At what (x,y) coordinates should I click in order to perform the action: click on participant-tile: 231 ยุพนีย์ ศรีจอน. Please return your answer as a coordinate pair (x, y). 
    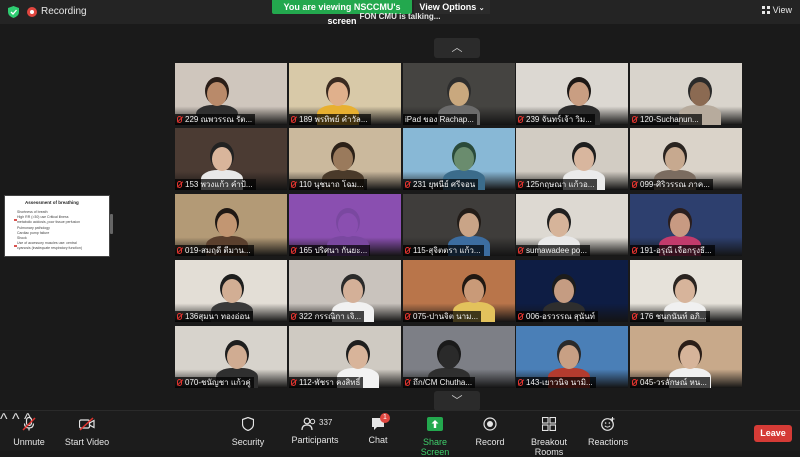
    Looking at the image, I should click on (459, 159).